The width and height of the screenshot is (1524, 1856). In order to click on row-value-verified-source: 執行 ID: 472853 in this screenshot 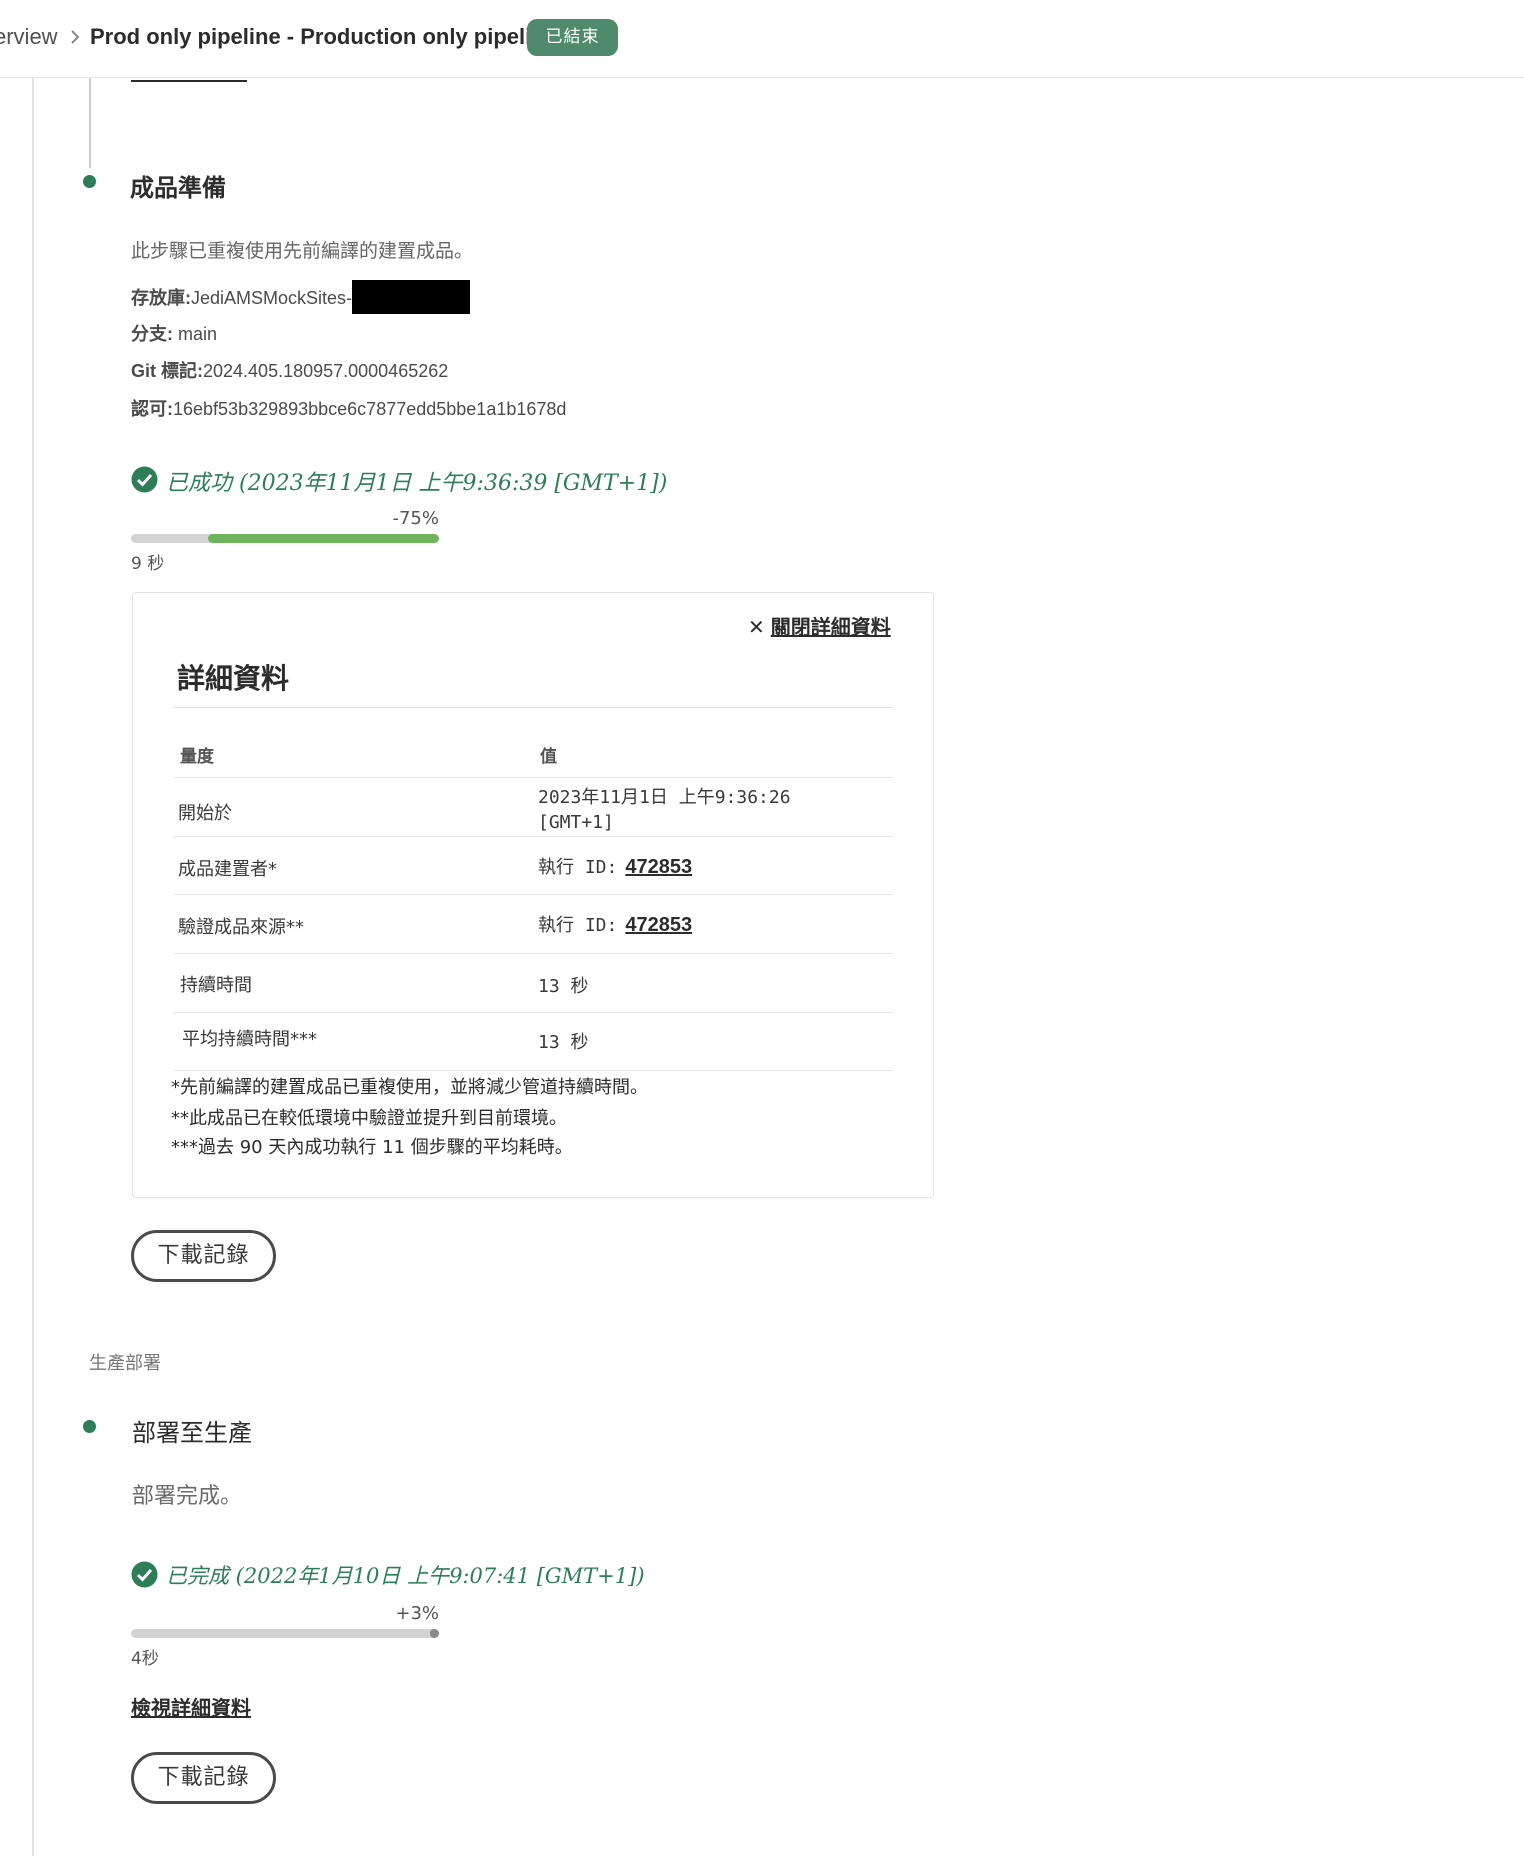, I will do `click(615, 924)`.